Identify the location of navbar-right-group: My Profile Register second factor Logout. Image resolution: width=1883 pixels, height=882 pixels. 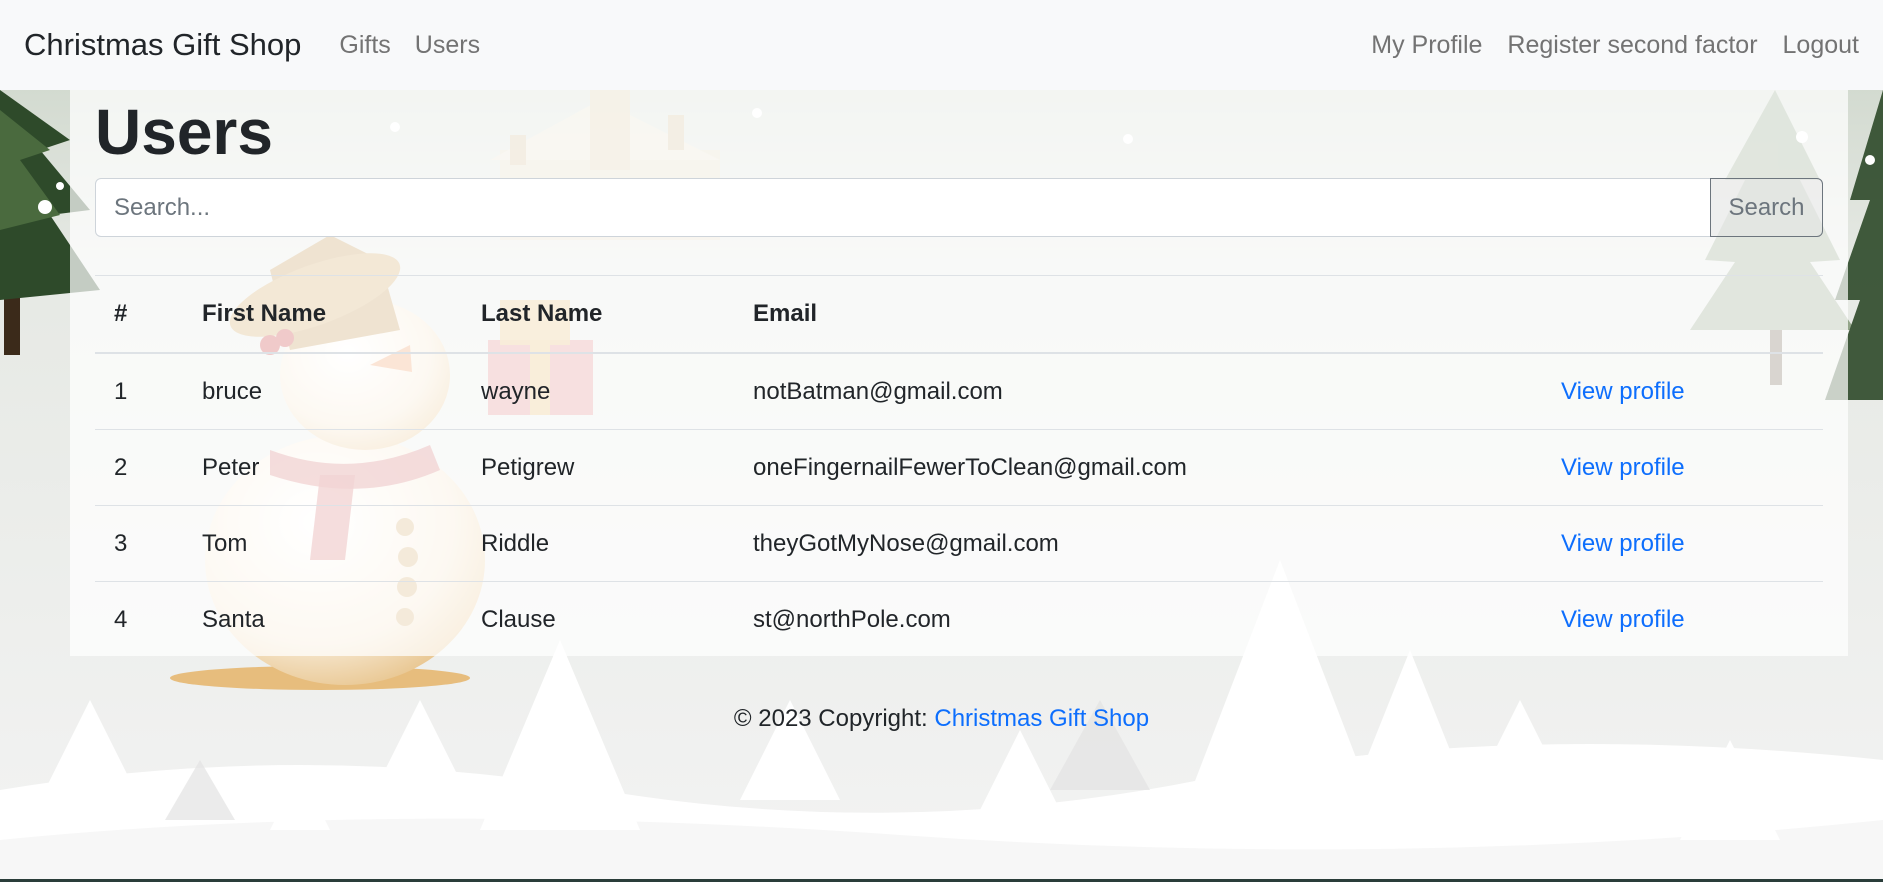
(1602, 45).